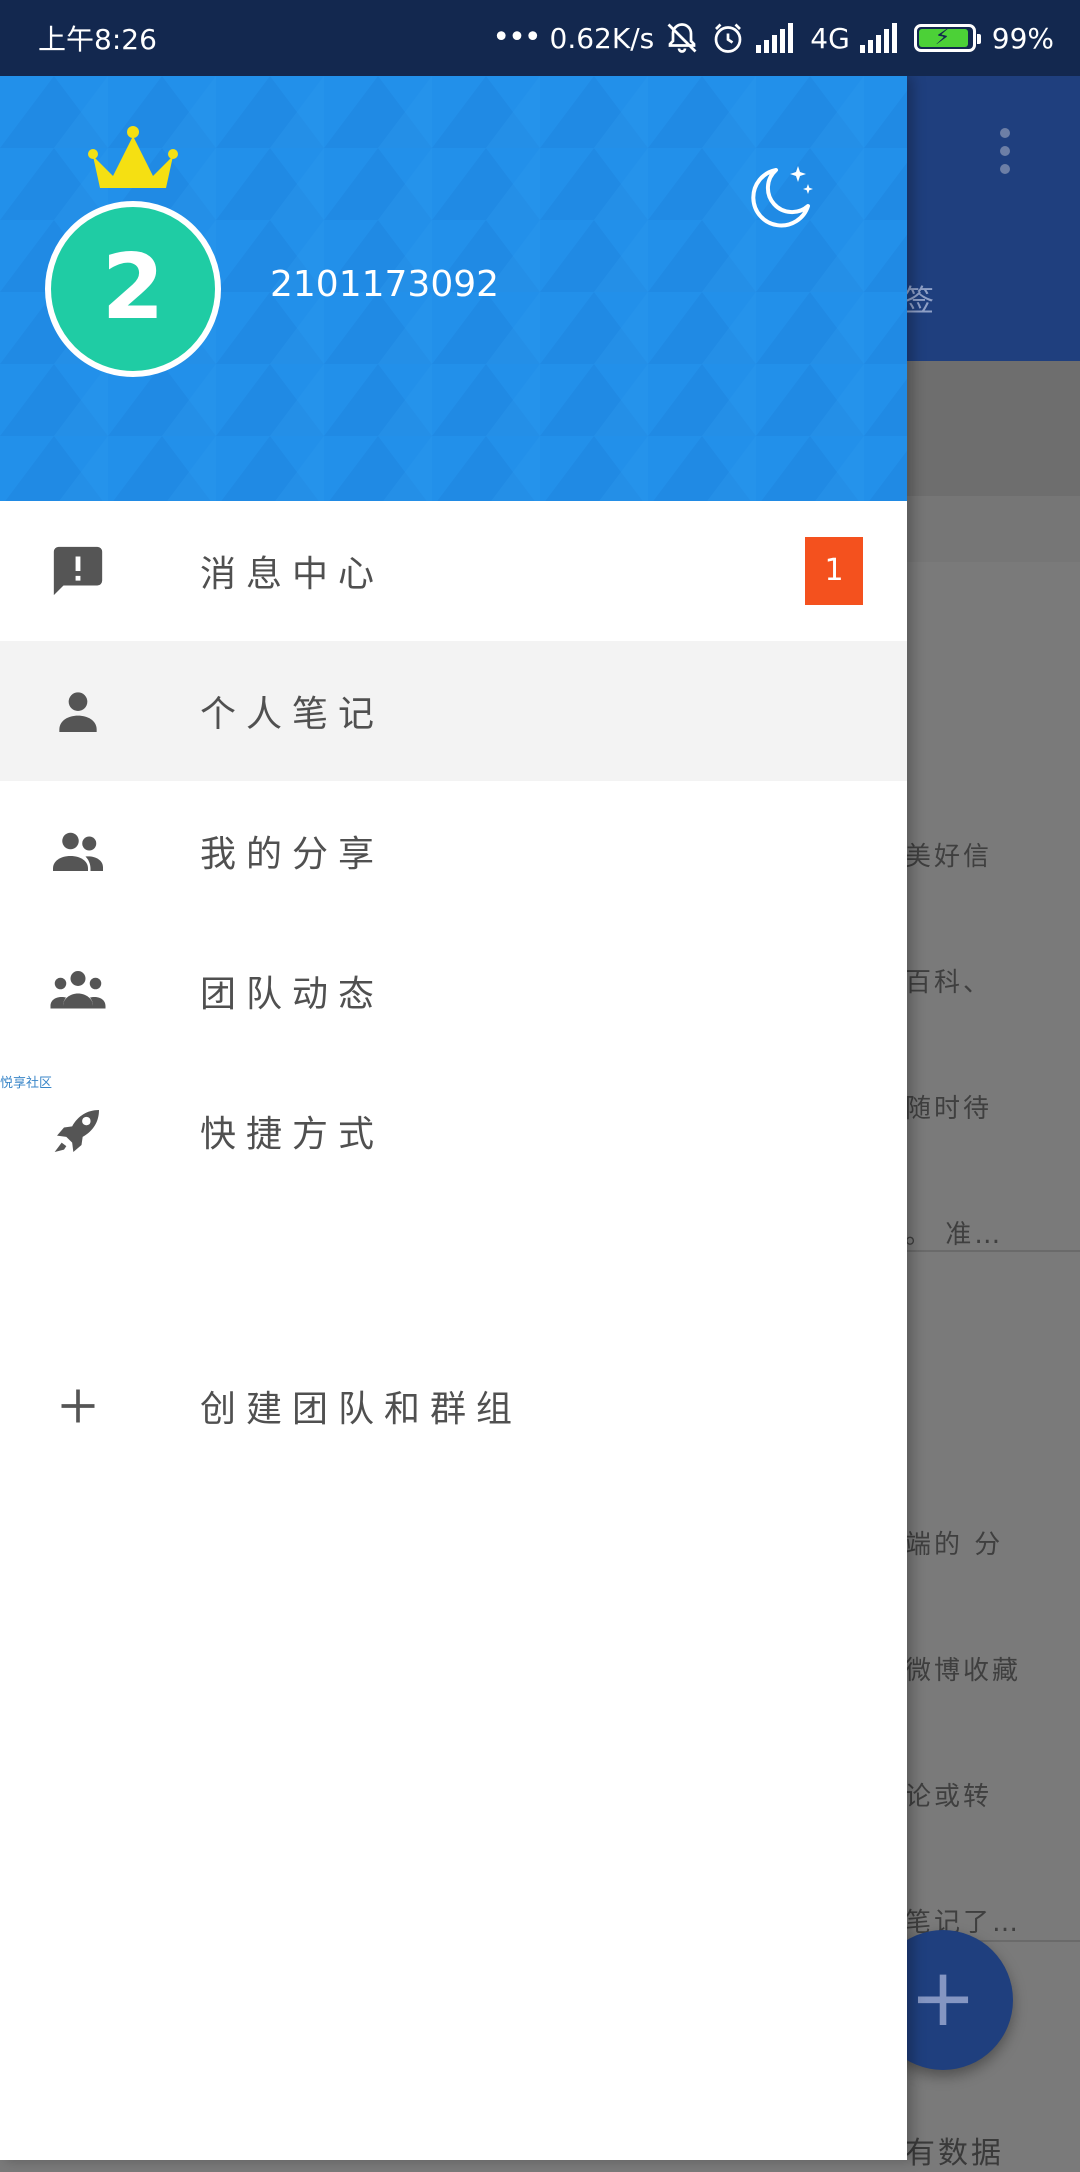 The image size is (1080, 2172). What do you see at coordinates (682, 38) in the screenshot?
I see `mute-bell-icon` at bounding box center [682, 38].